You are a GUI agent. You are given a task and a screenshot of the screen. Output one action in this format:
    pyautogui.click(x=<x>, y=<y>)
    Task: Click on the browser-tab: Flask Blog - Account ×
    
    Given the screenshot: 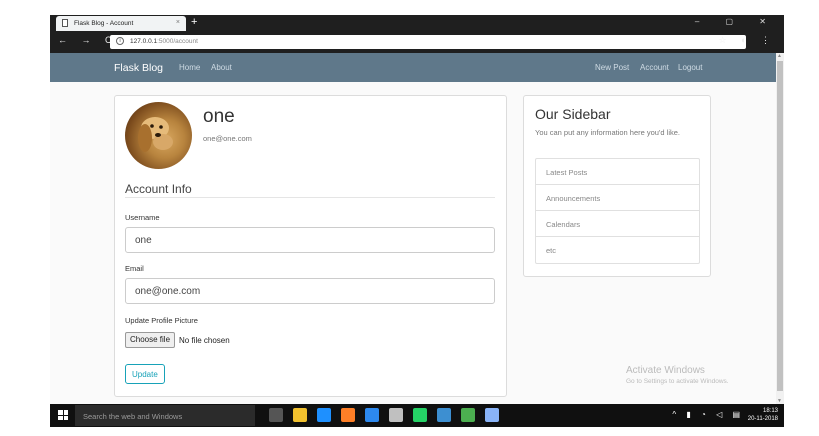 What is the action you would take?
    pyautogui.click(x=121, y=23)
    